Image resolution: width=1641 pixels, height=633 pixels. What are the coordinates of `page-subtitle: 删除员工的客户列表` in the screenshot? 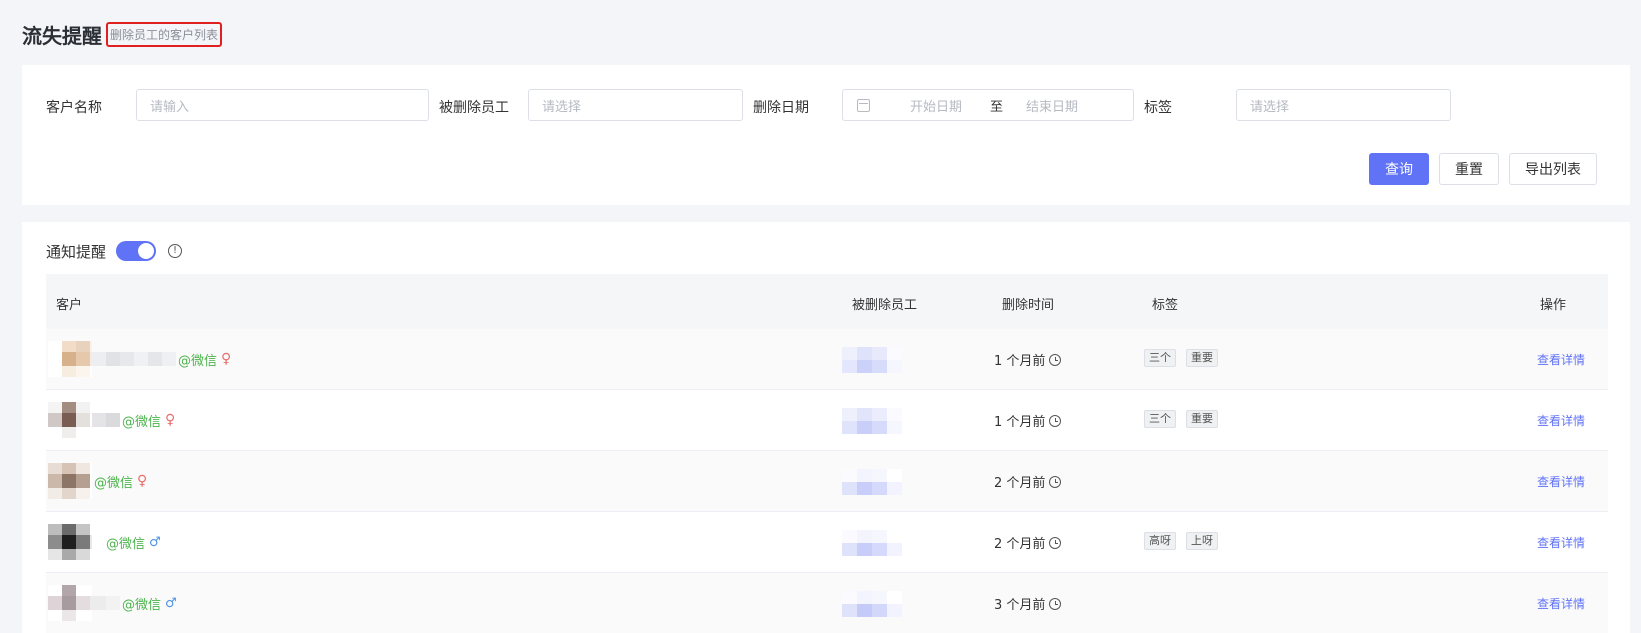 It's located at (164, 34).